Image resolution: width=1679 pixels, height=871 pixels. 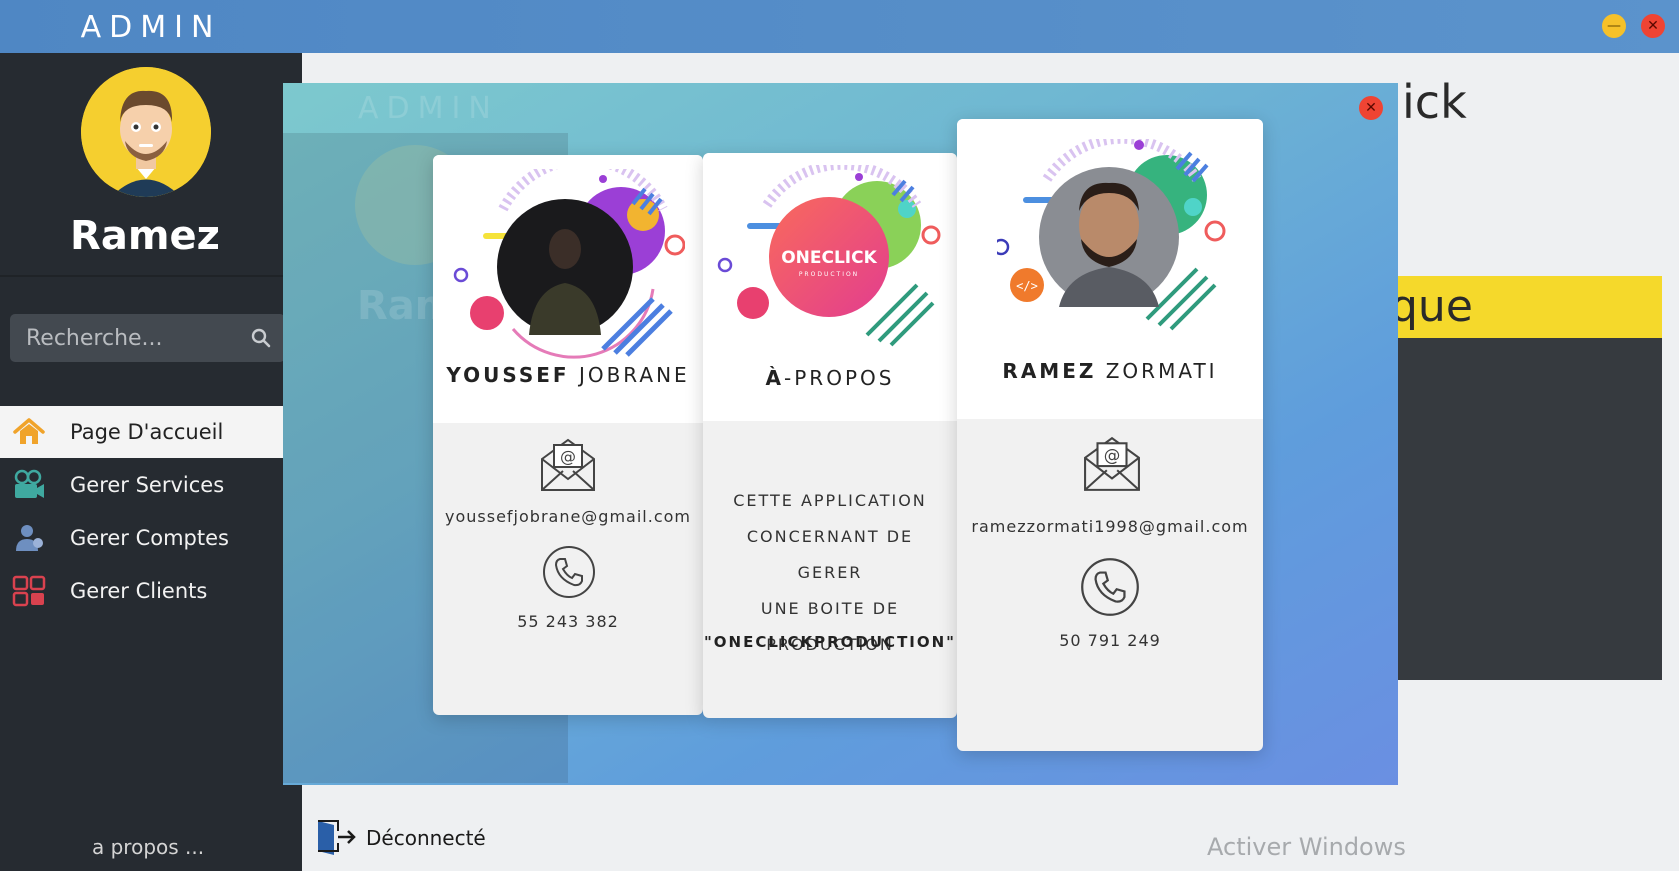 I want to click on card-name: YOUSSEF JOBRANE, so click(x=568, y=375).